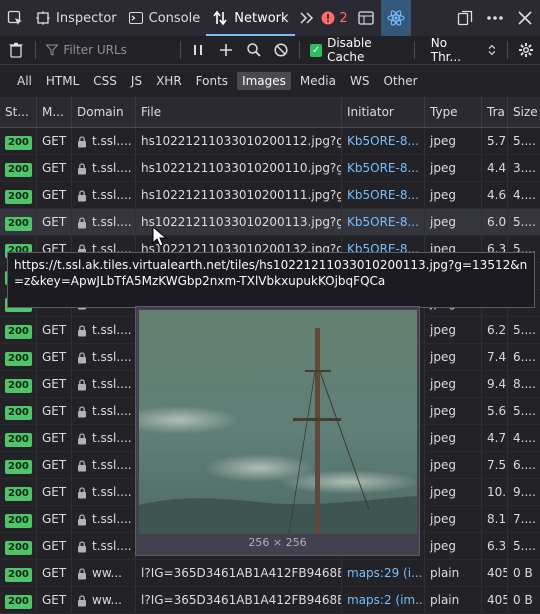 The width and height of the screenshot is (540, 614). What do you see at coordinates (241, 195) in the screenshot?
I see `file-text: hs10221211033010200111.jpg?g=13` at bounding box center [241, 195].